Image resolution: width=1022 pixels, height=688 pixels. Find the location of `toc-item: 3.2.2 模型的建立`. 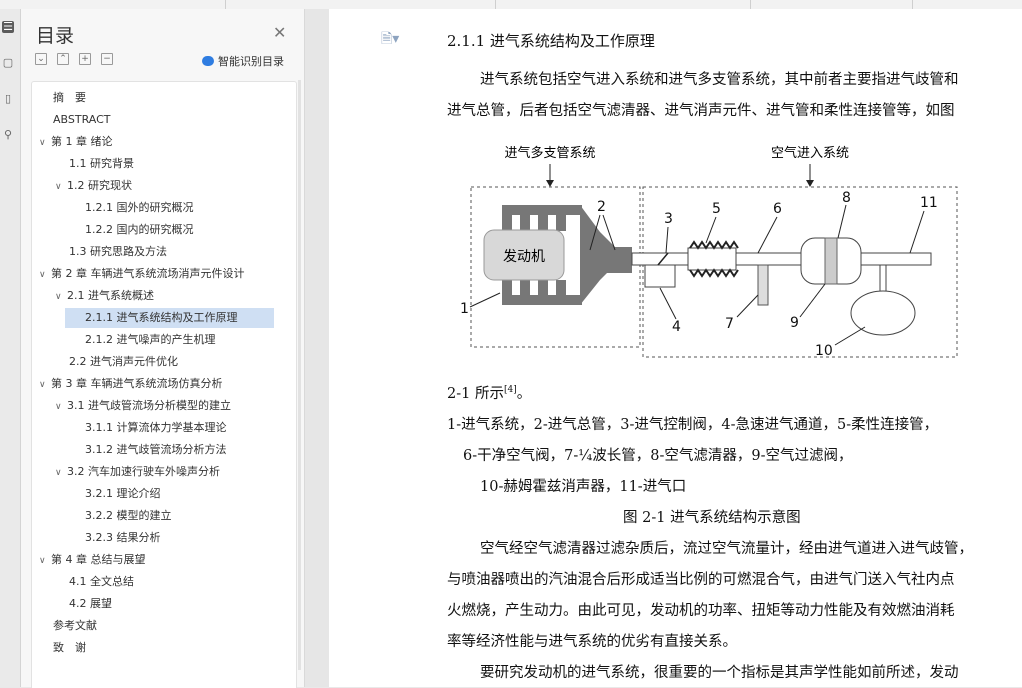

toc-item: 3.2.2 模型的建立 is located at coordinates (128, 516).